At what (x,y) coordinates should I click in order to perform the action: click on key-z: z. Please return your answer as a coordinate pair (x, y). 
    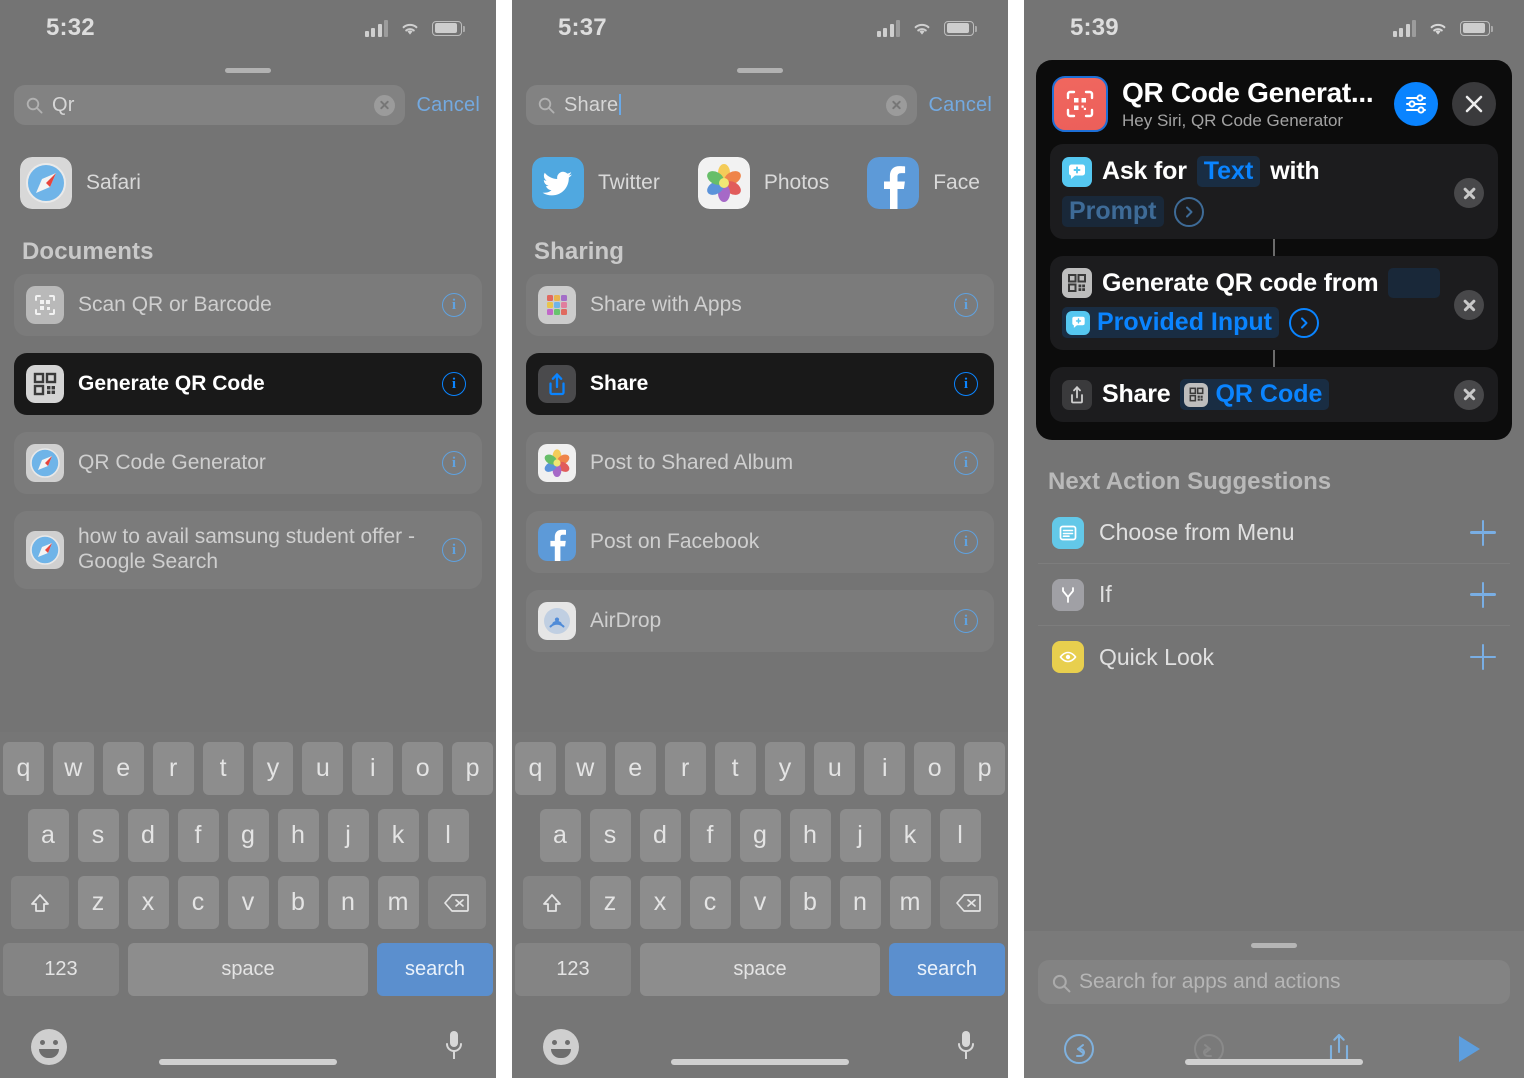
    Looking at the image, I should click on (610, 902).